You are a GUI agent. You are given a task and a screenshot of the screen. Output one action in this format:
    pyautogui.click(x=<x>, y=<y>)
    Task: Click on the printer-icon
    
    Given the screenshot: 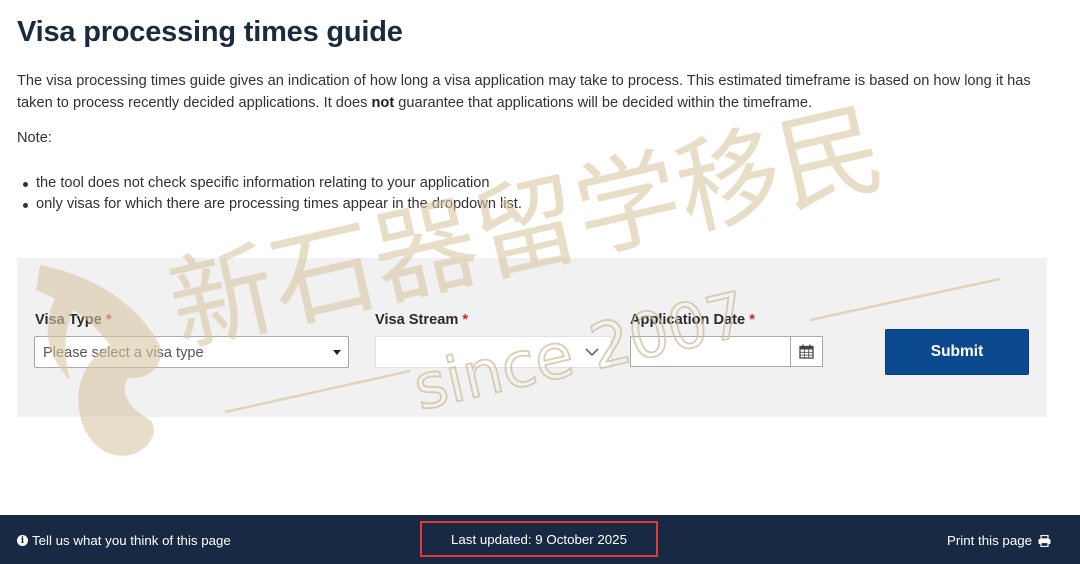 What is the action you would take?
    pyautogui.click(x=1044, y=540)
    